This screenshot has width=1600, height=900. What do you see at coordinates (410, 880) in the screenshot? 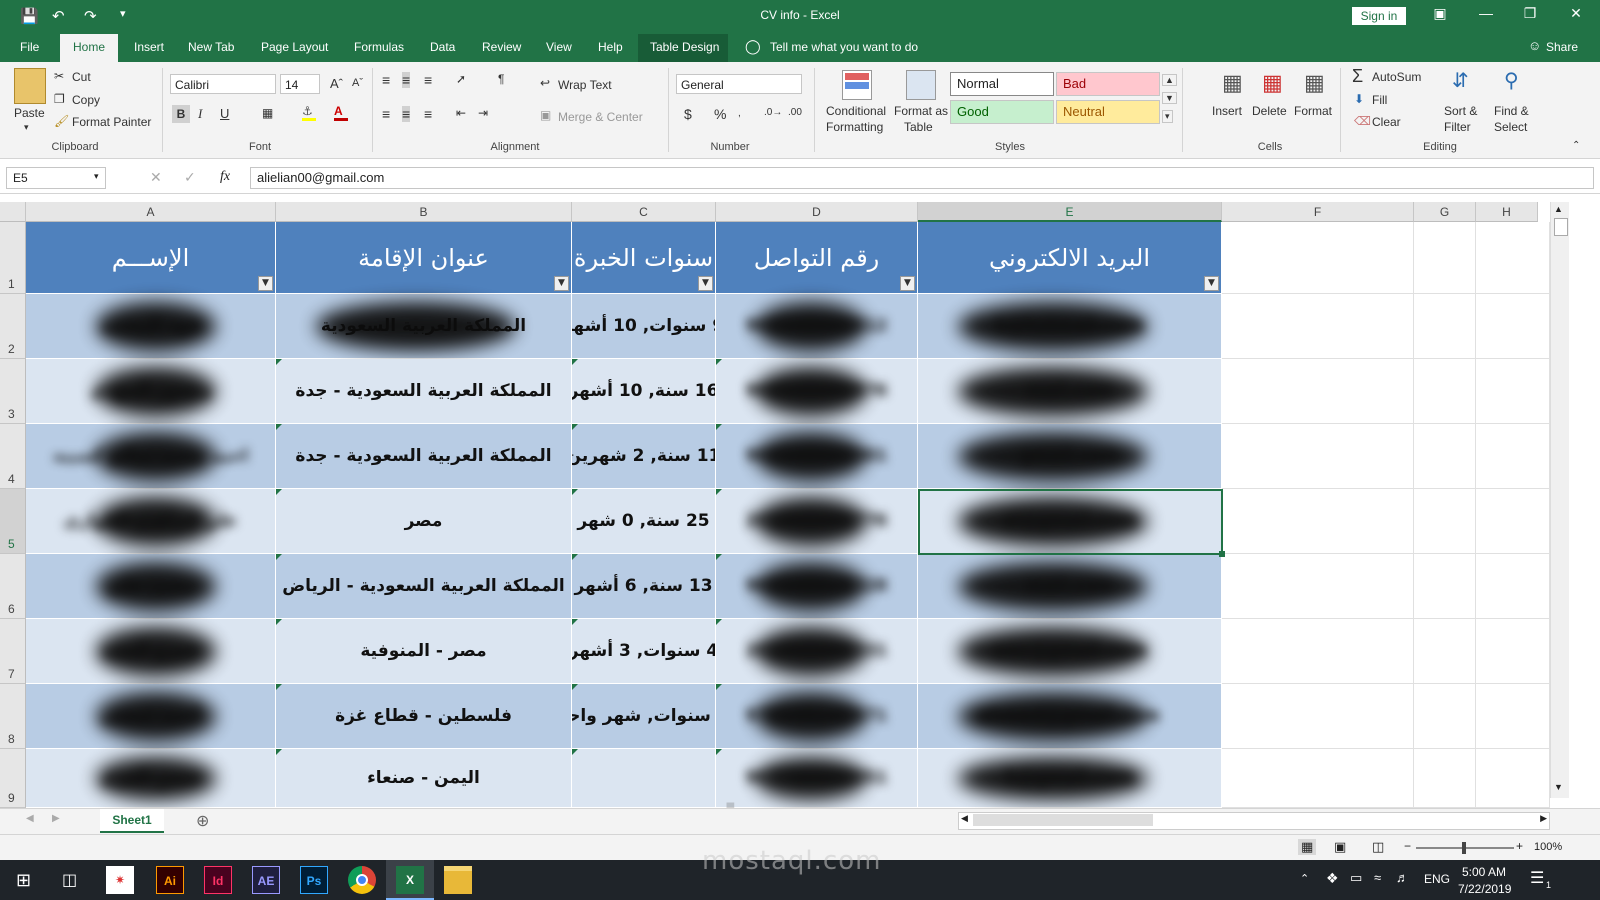
I see `excel-app-icon: X` at bounding box center [410, 880].